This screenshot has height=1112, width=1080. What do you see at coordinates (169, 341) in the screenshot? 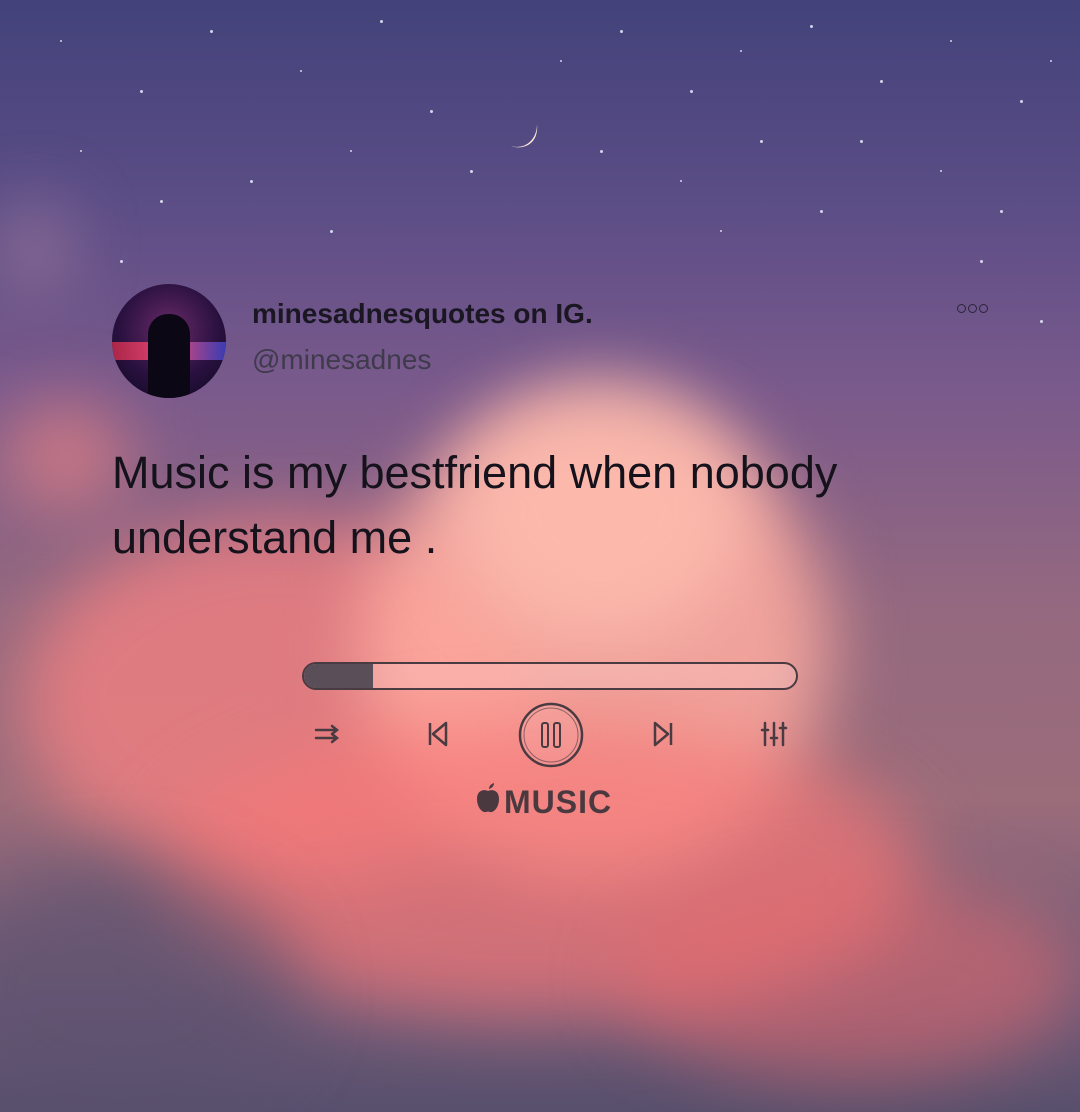
I see `avatar` at bounding box center [169, 341].